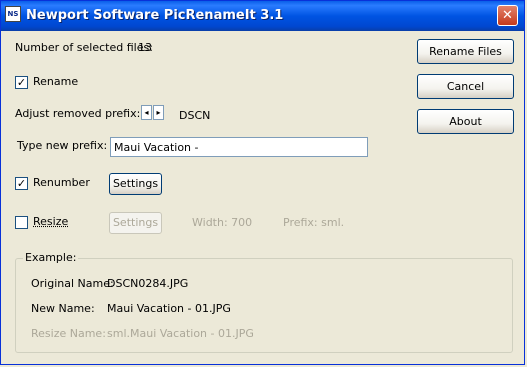 This screenshot has width=527, height=367. What do you see at coordinates (135, 184) in the screenshot?
I see `renumber-settings-button: Settings` at bounding box center [135, 184].